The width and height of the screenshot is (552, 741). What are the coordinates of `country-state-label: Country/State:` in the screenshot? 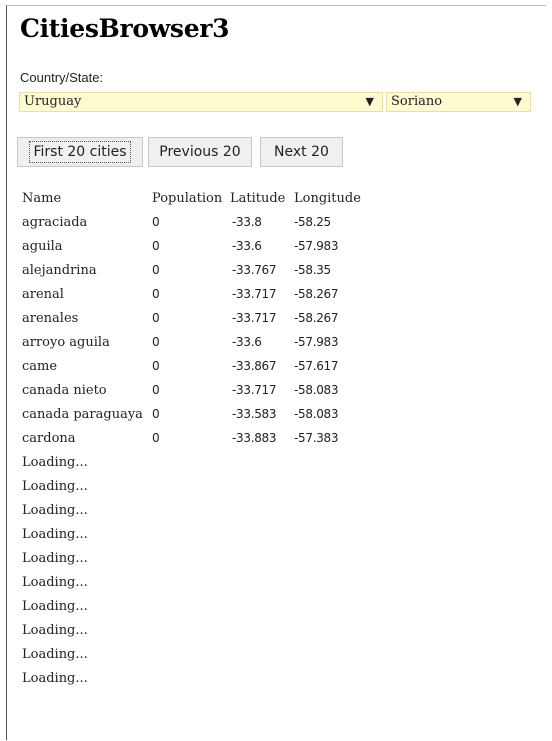 It's located at (62, 77).